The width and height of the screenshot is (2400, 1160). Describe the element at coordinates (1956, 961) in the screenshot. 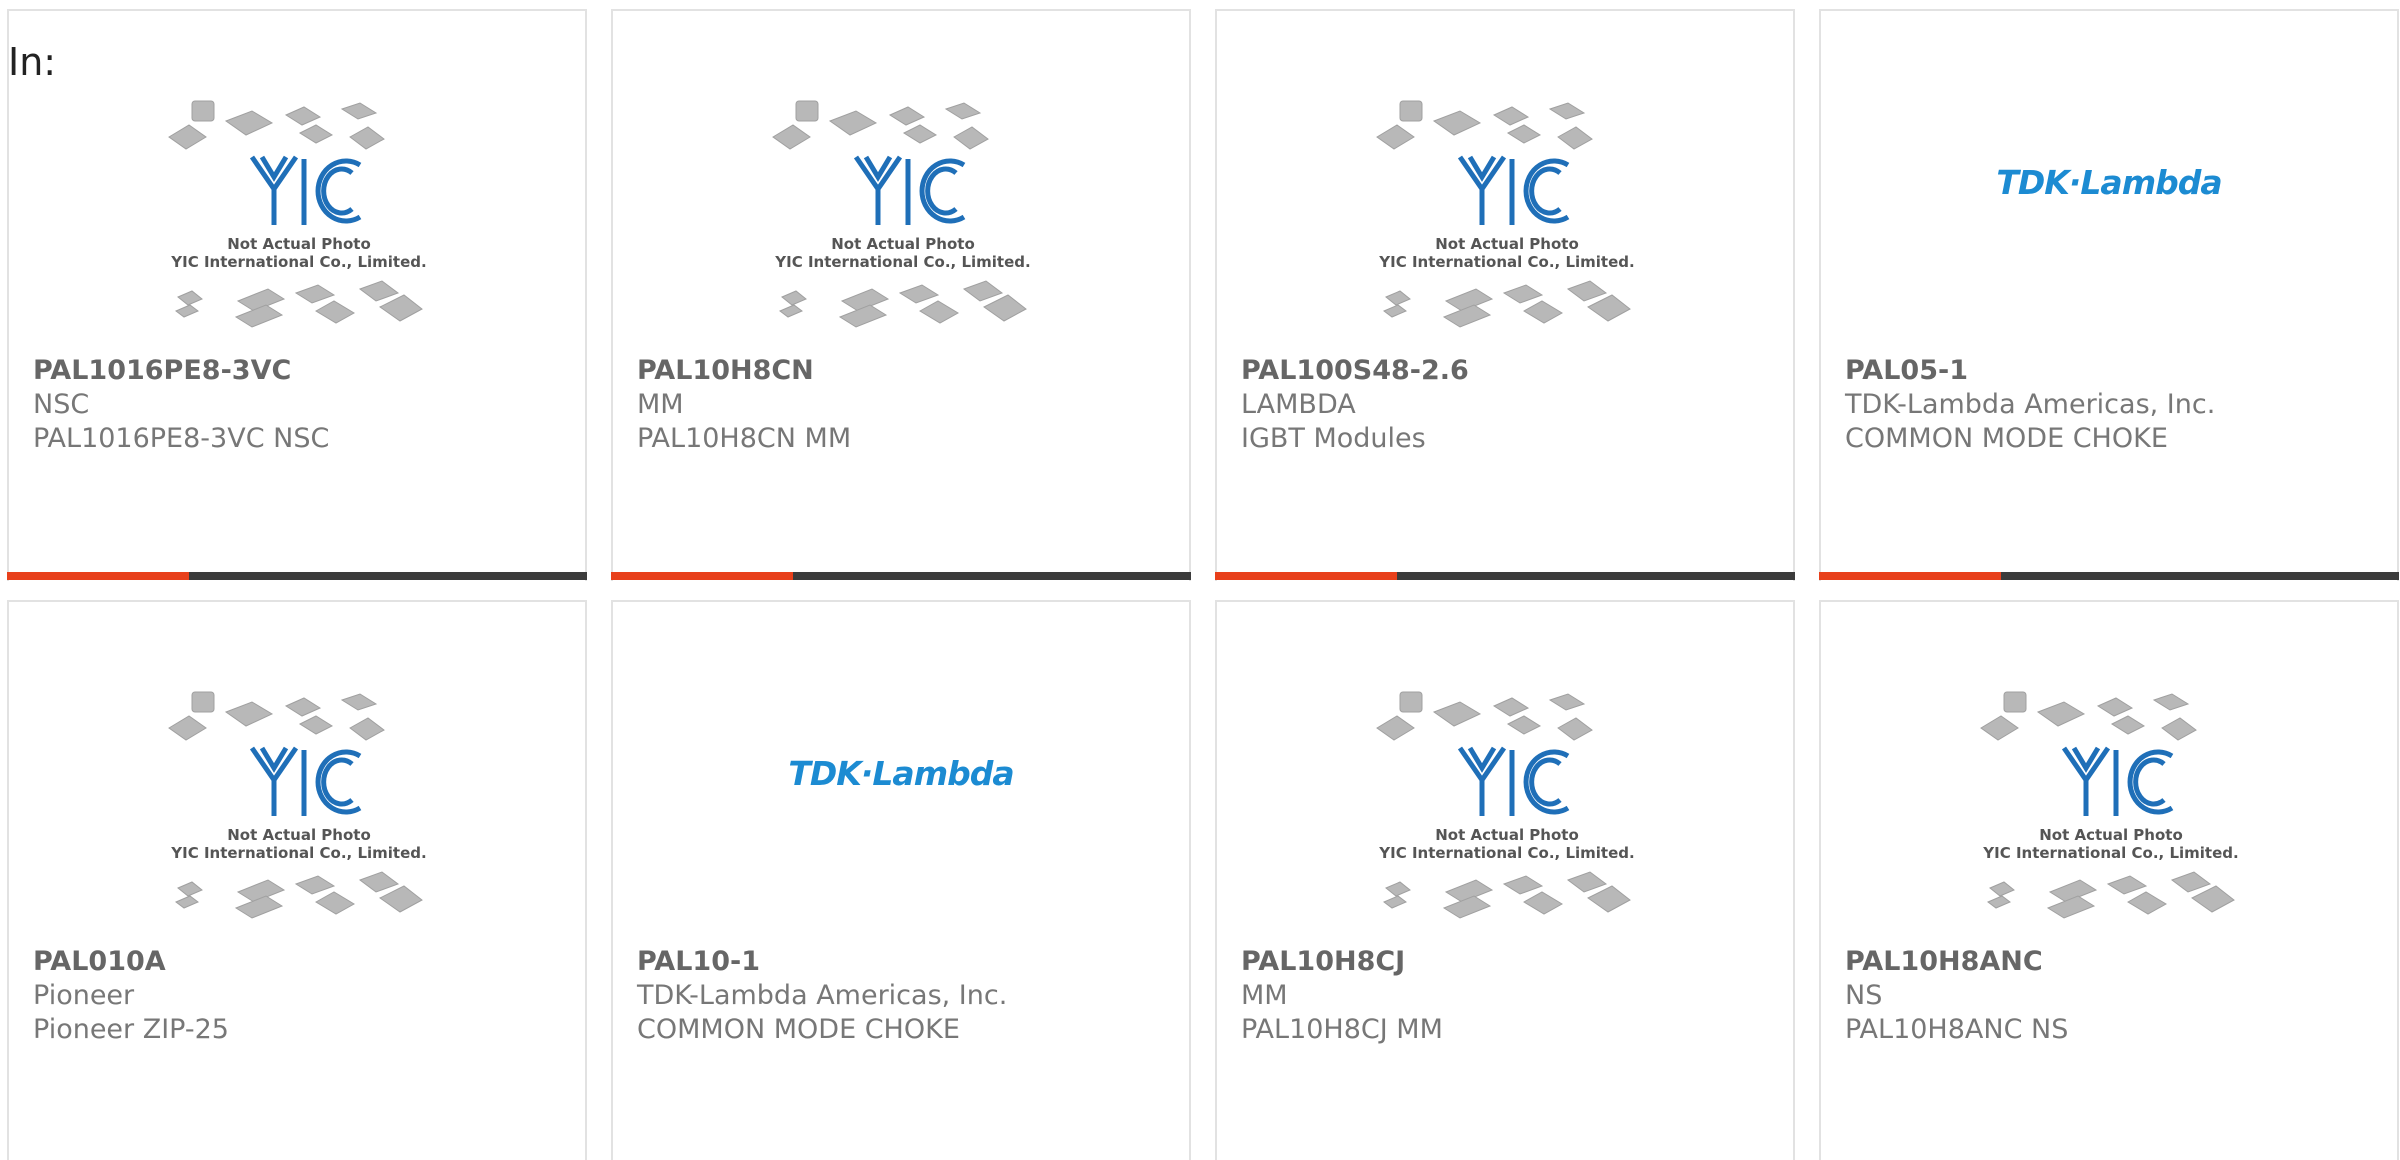

I see `part-number-link: PAL10H8ANC` at that location.